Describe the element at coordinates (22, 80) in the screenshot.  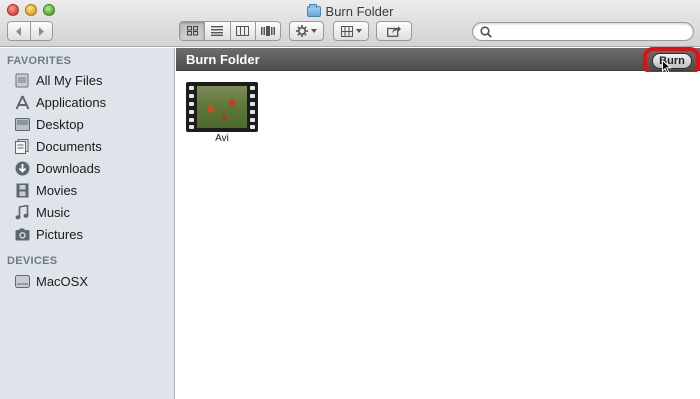
I see `all-files-icon` at that location.